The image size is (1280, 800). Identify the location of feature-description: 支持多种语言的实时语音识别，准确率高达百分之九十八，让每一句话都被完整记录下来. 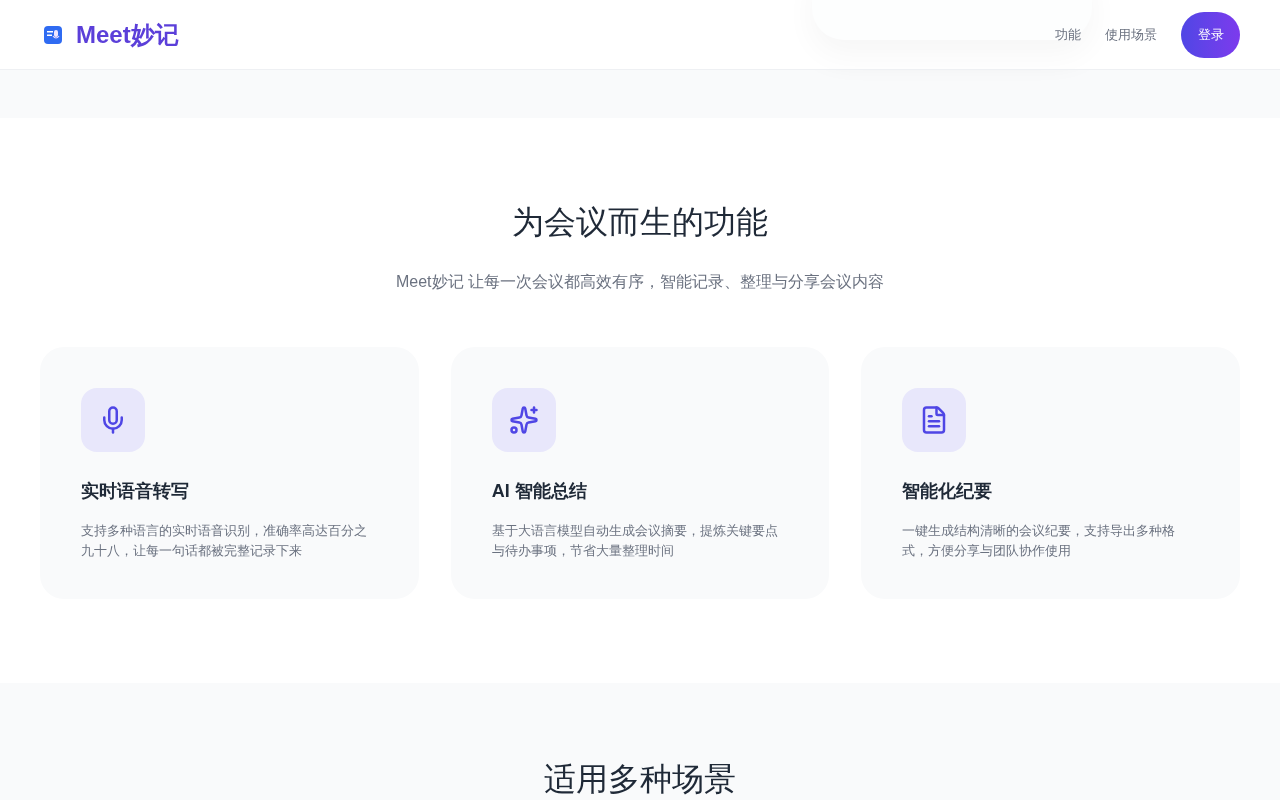
(224, 541).